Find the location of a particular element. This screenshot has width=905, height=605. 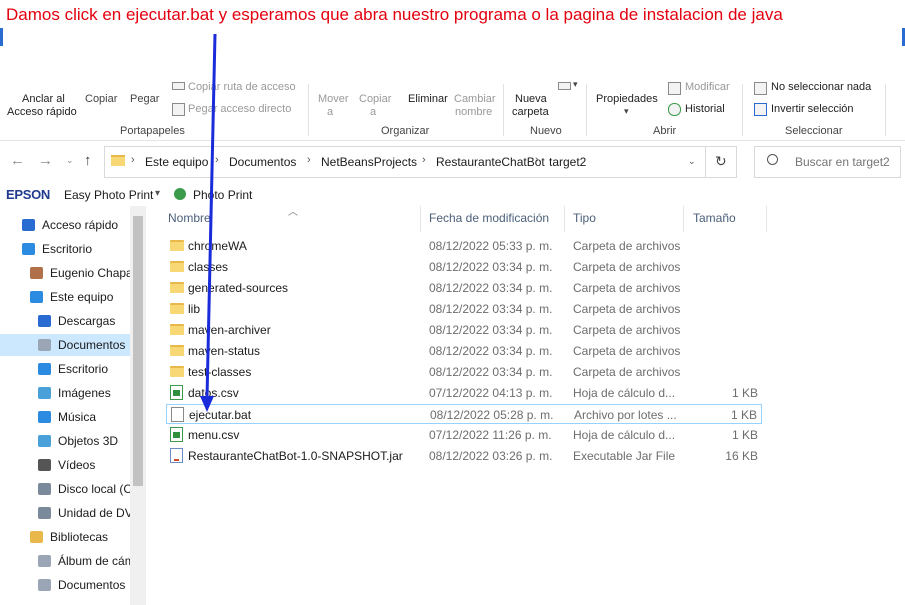

paste-shortcut-button: Pegar acceso directo is located at coordinates (239, 109).